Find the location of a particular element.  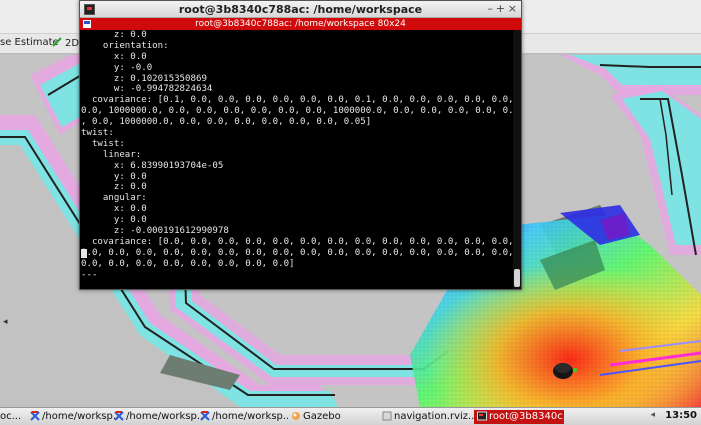

terminal-line: z: 0.102015350869 is located at coordinates (144, 78).